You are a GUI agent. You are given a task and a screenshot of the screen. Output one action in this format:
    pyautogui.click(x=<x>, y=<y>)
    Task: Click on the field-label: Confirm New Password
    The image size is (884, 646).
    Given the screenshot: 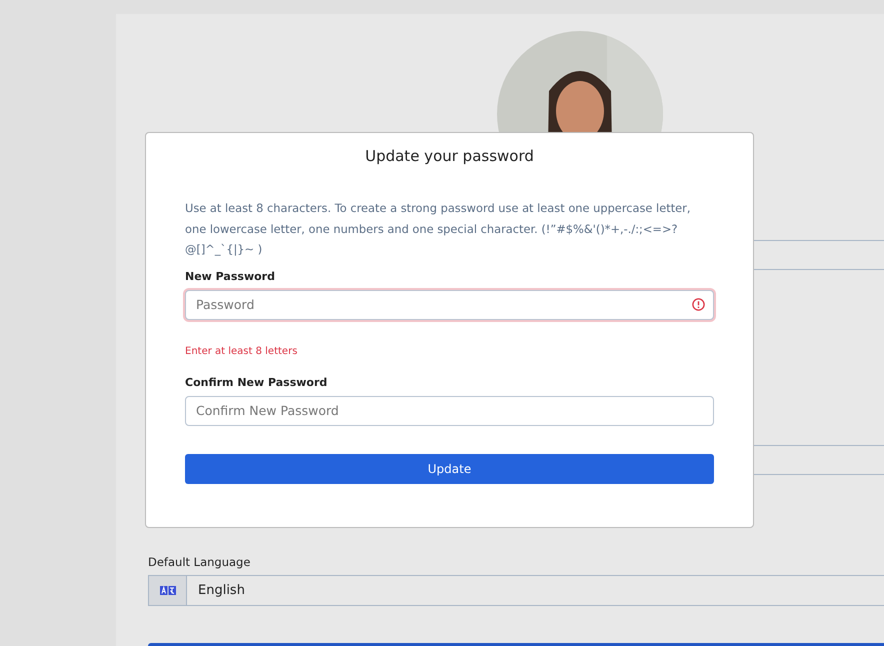 What is the action you would take?
    pyautogui.click(x=256, y=382)
    